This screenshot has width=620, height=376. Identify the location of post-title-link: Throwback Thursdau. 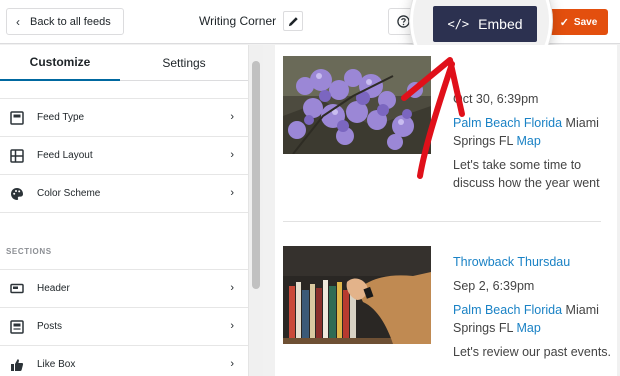
(533, 262).